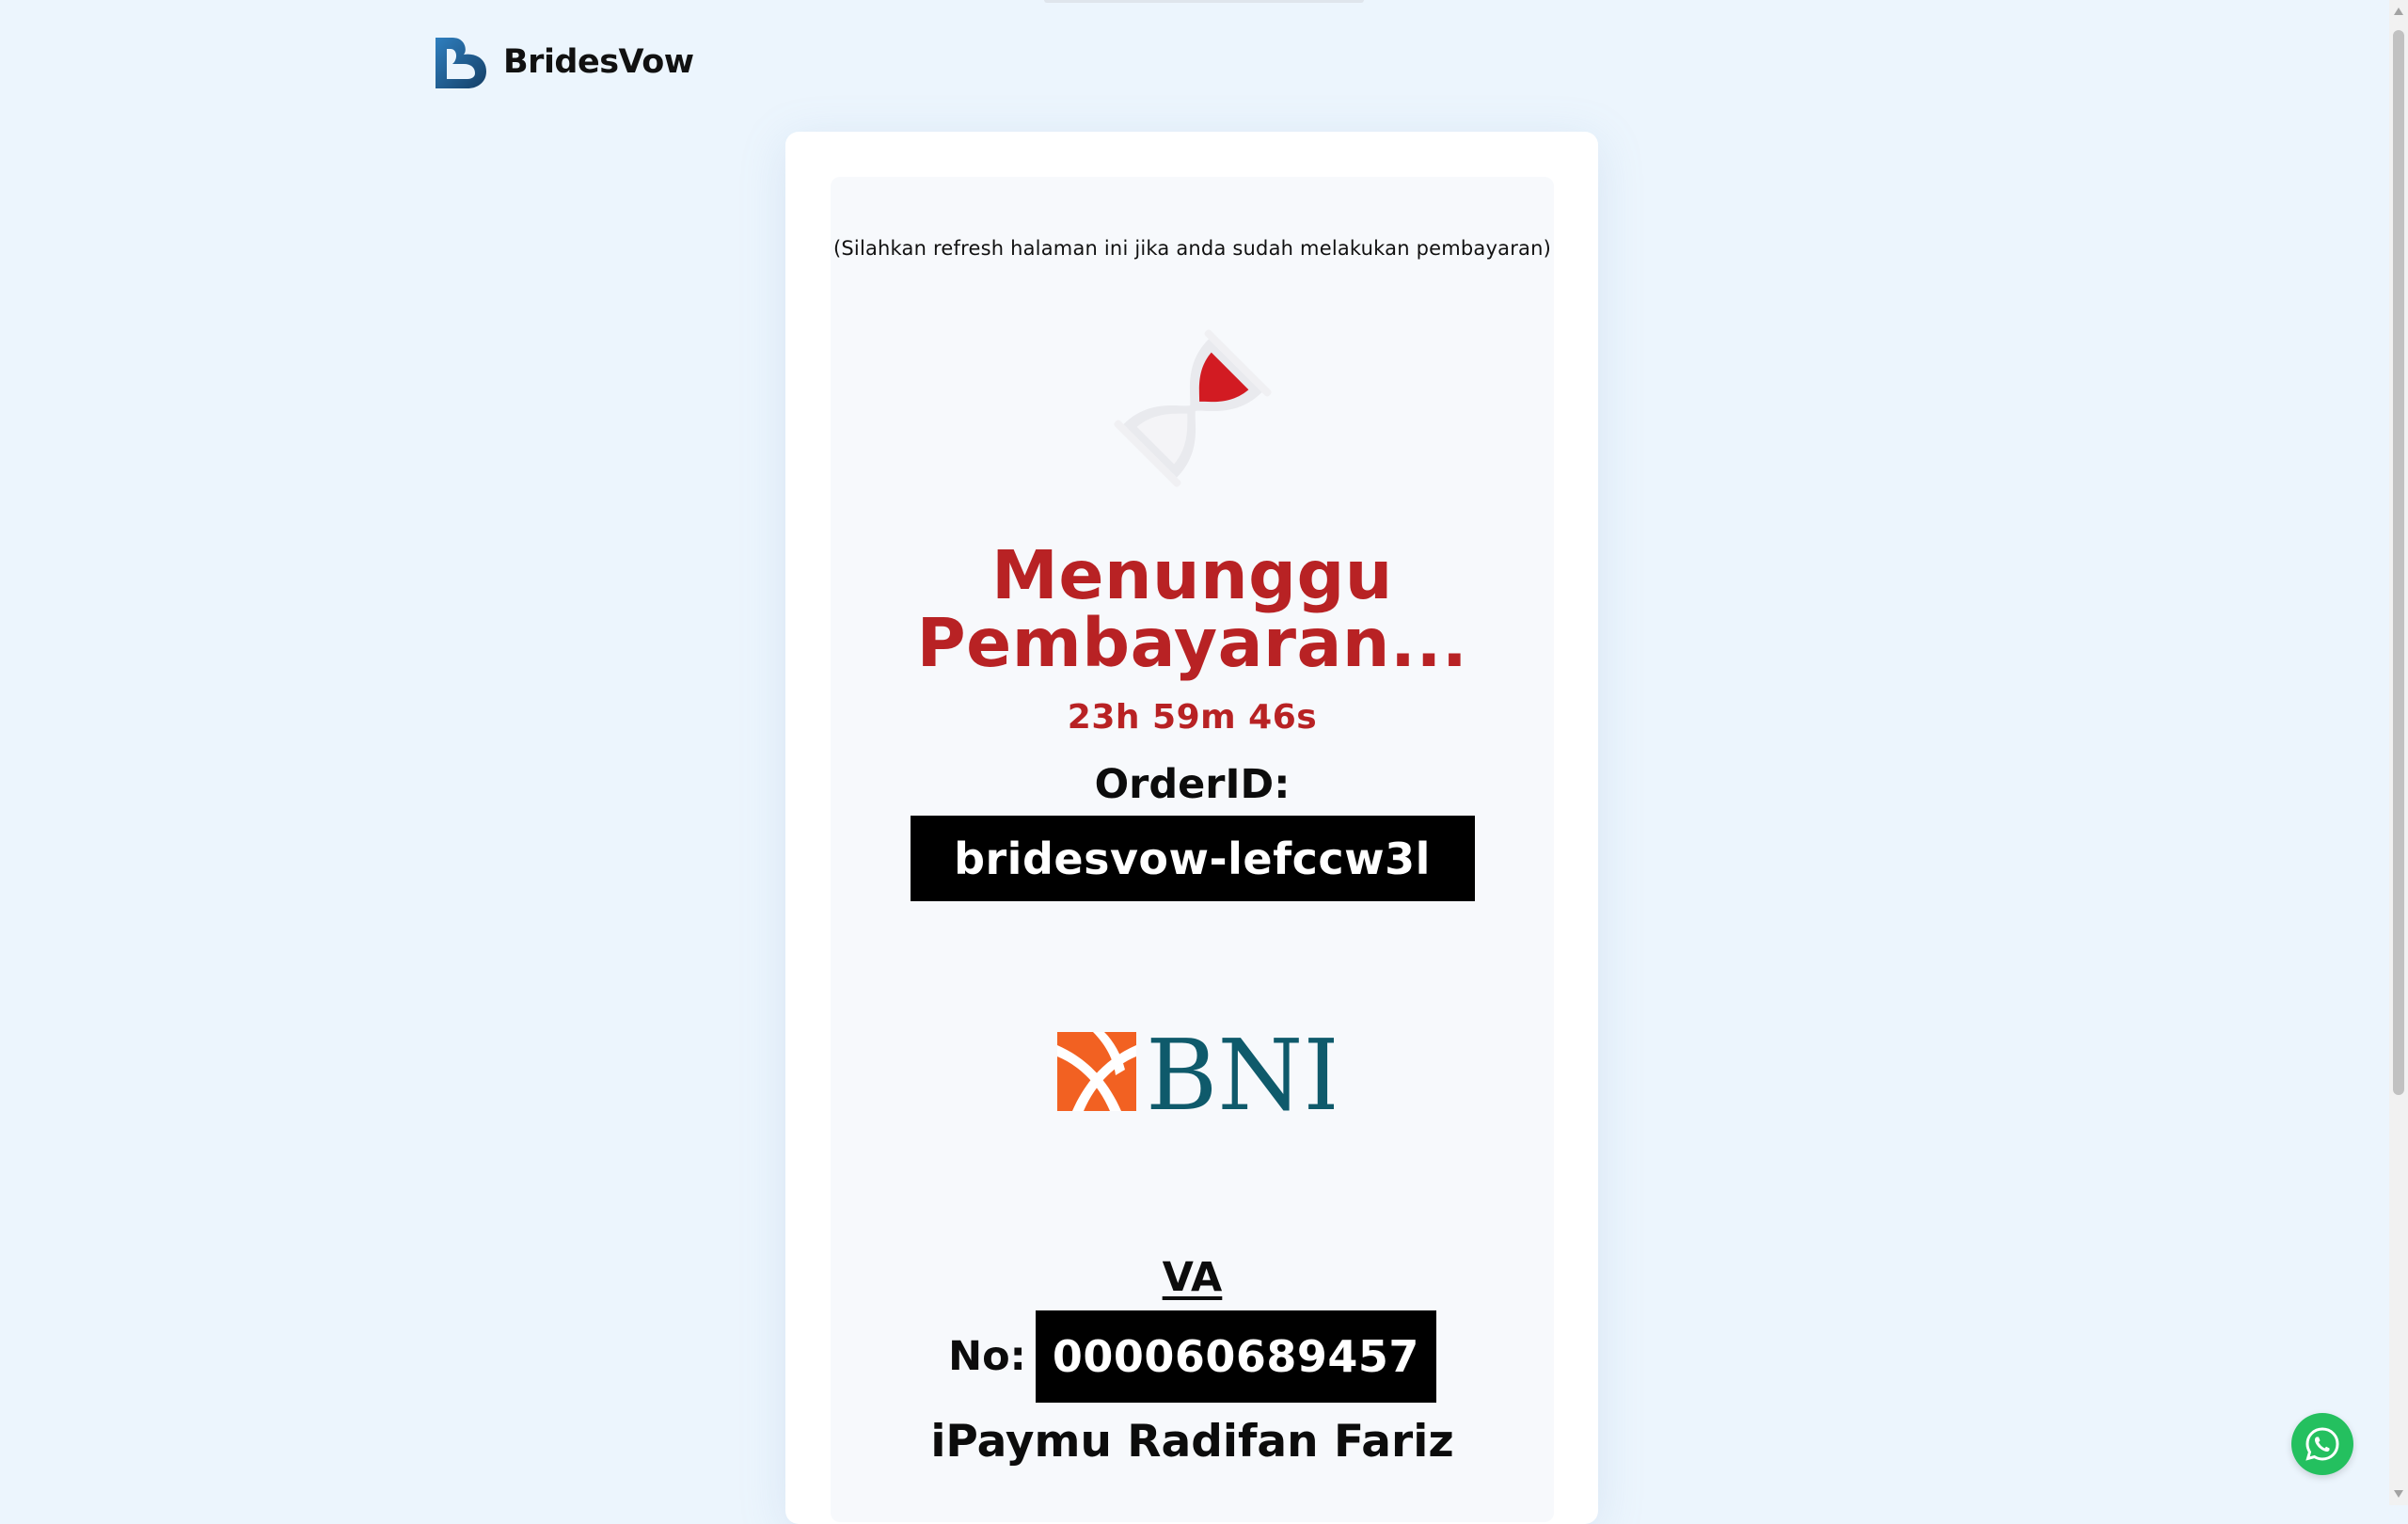 The height and width of the screenshot is (1524, 2408). I want to click on whatsapp-button, so click(2322, 1444).